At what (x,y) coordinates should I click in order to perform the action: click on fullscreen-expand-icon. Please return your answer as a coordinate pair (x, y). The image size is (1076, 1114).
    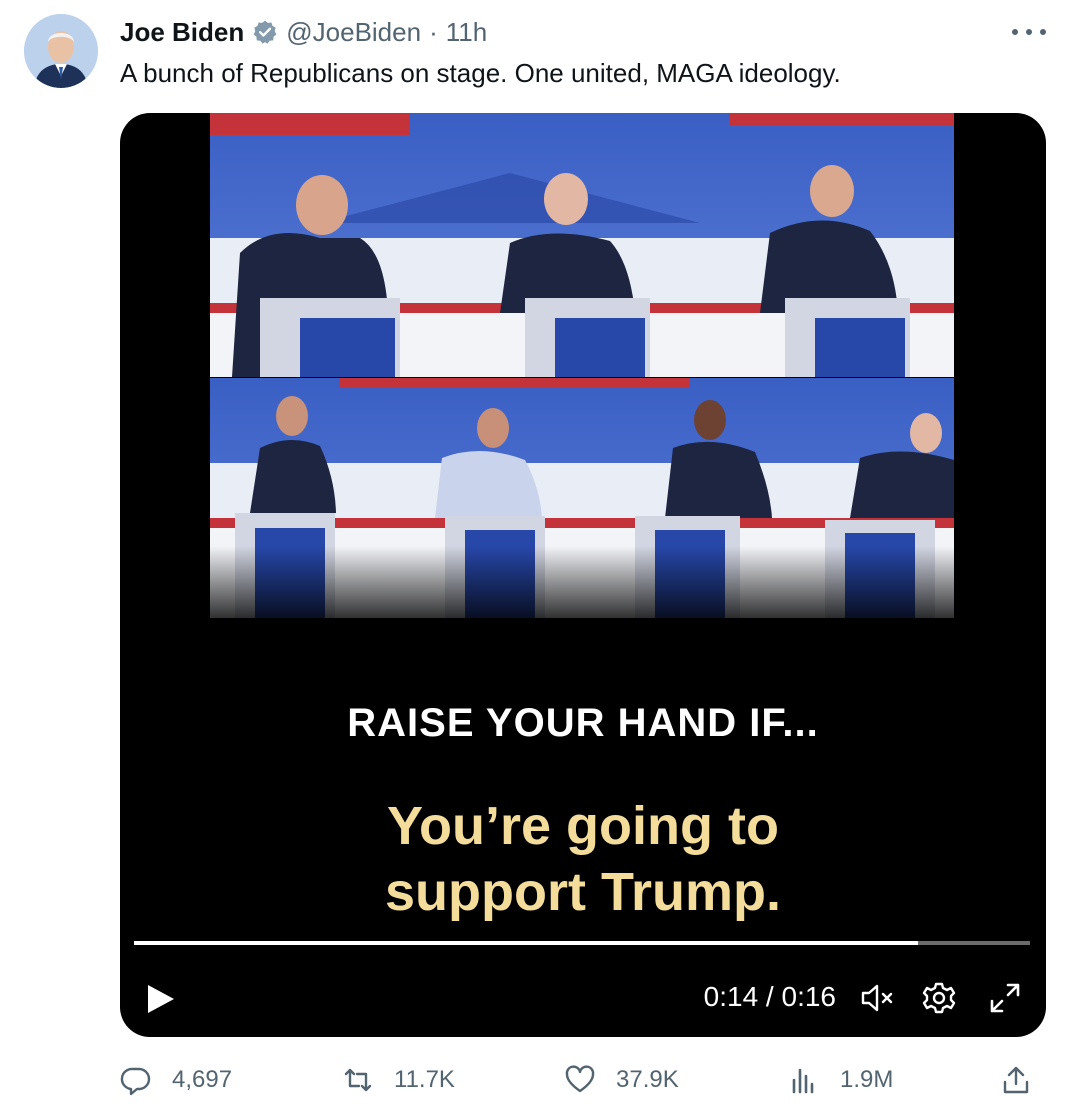
    Looking at the image, I should click on (1005, 998).